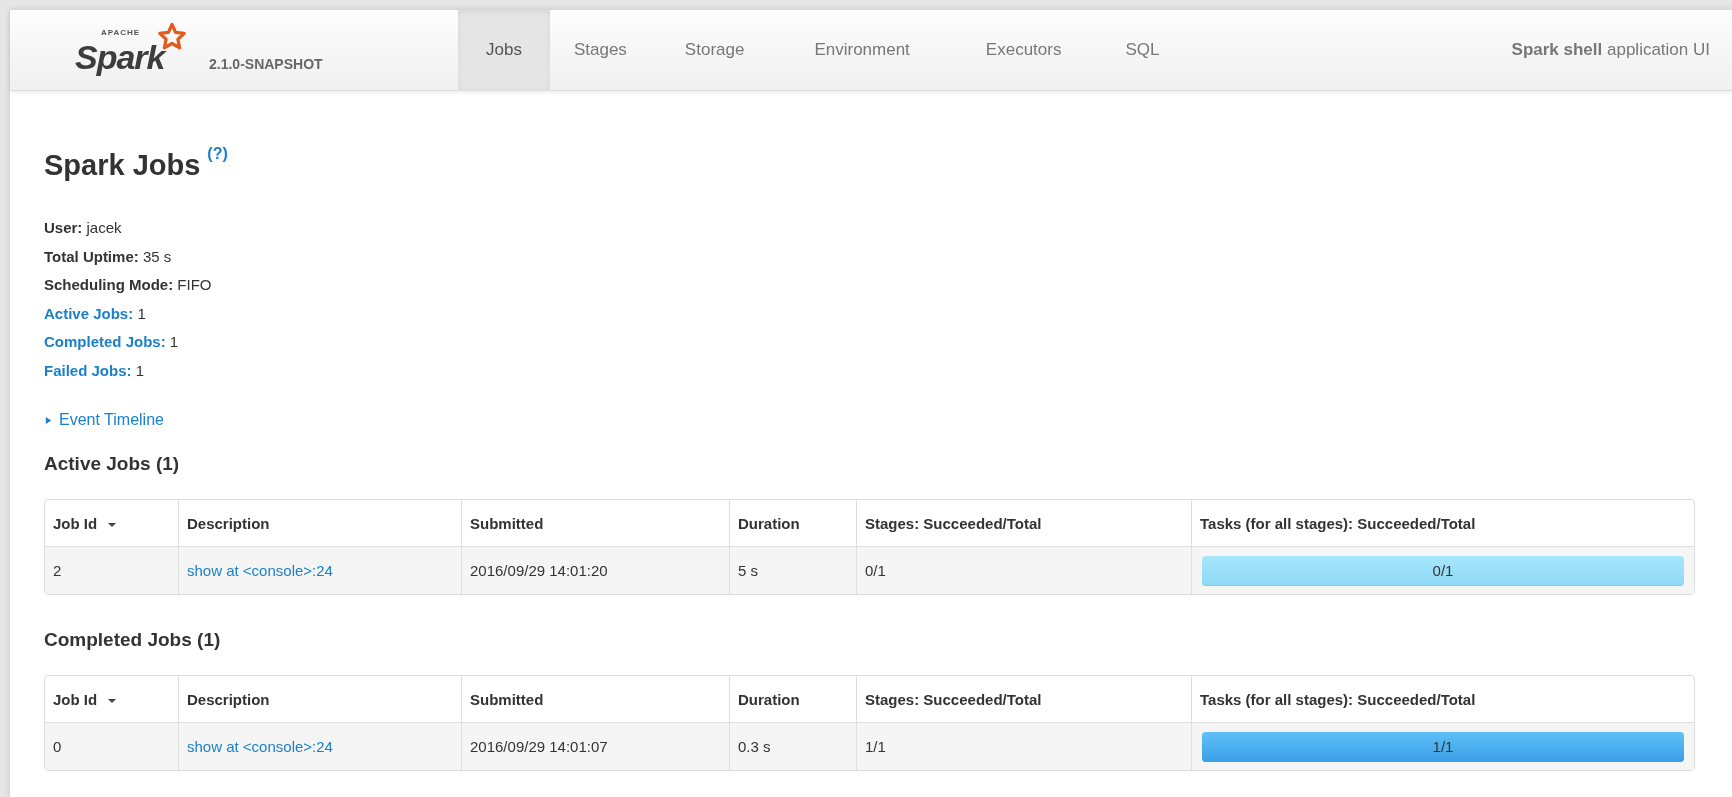 This screenshot has width=1732, height=797. I want to click on table-cell: 2016/09/29 14:01:07, so click(595, 746).